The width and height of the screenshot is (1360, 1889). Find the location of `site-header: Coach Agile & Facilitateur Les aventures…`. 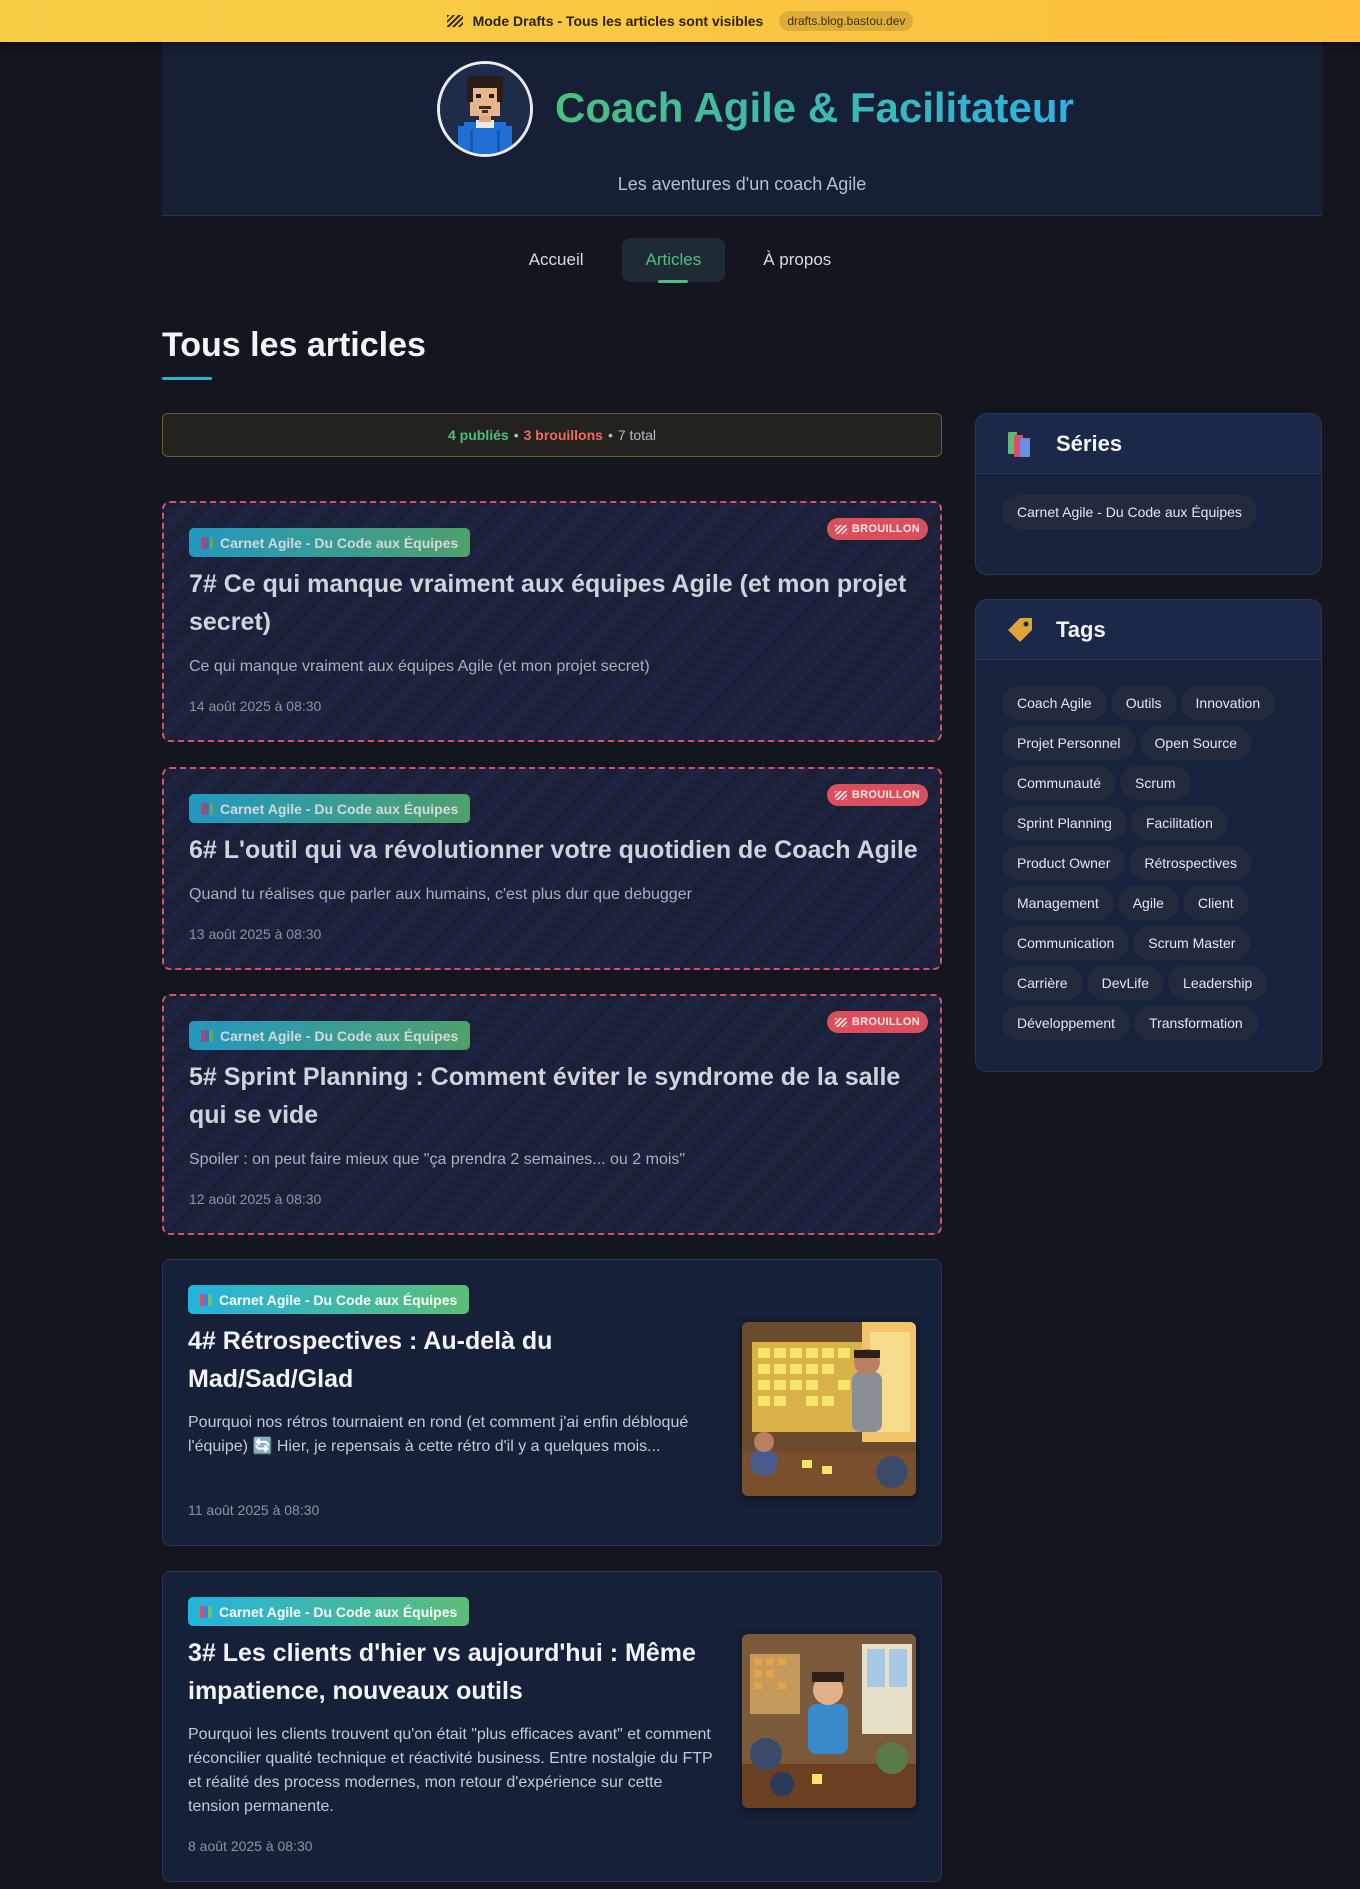

site-header: Coach Agile & Facilitateur Les aventures… is located at coordinates (742, 129).